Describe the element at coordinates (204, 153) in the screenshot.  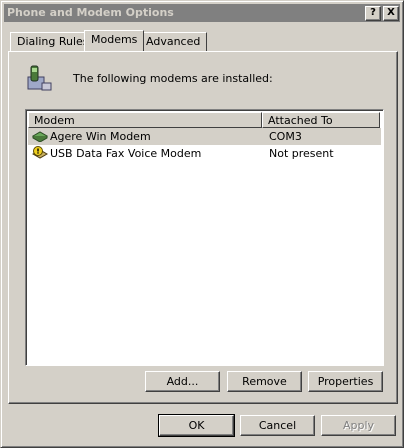
I see `list-item: USB Data Fax Voice Modem Not present` at that location.